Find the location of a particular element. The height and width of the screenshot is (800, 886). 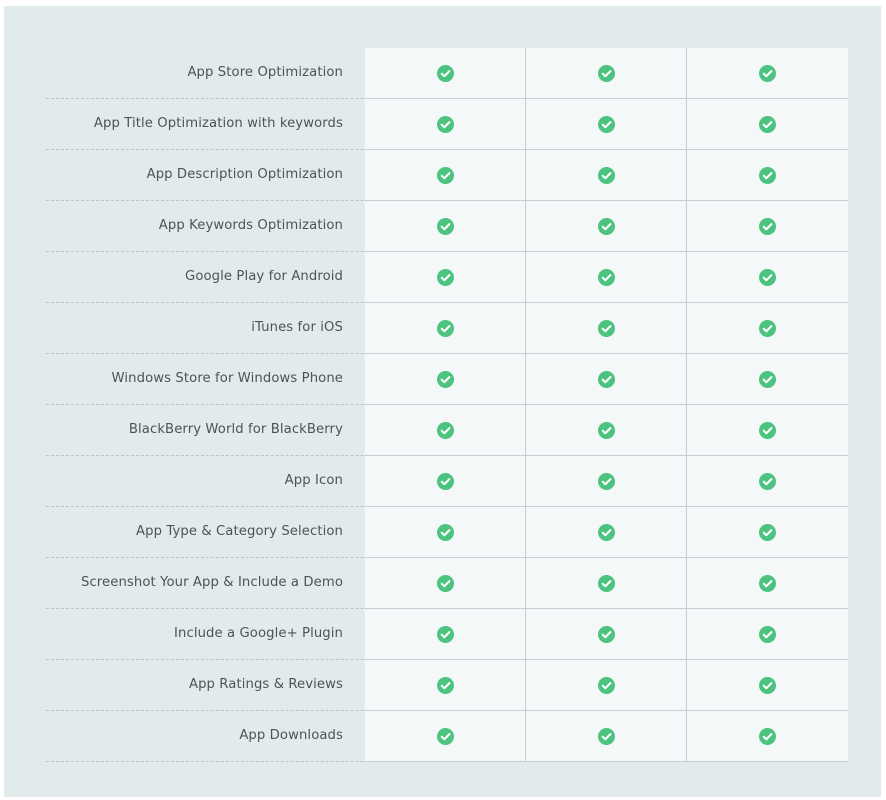

feature-label: iTunes for iOS is located at coordinates (297, 327).